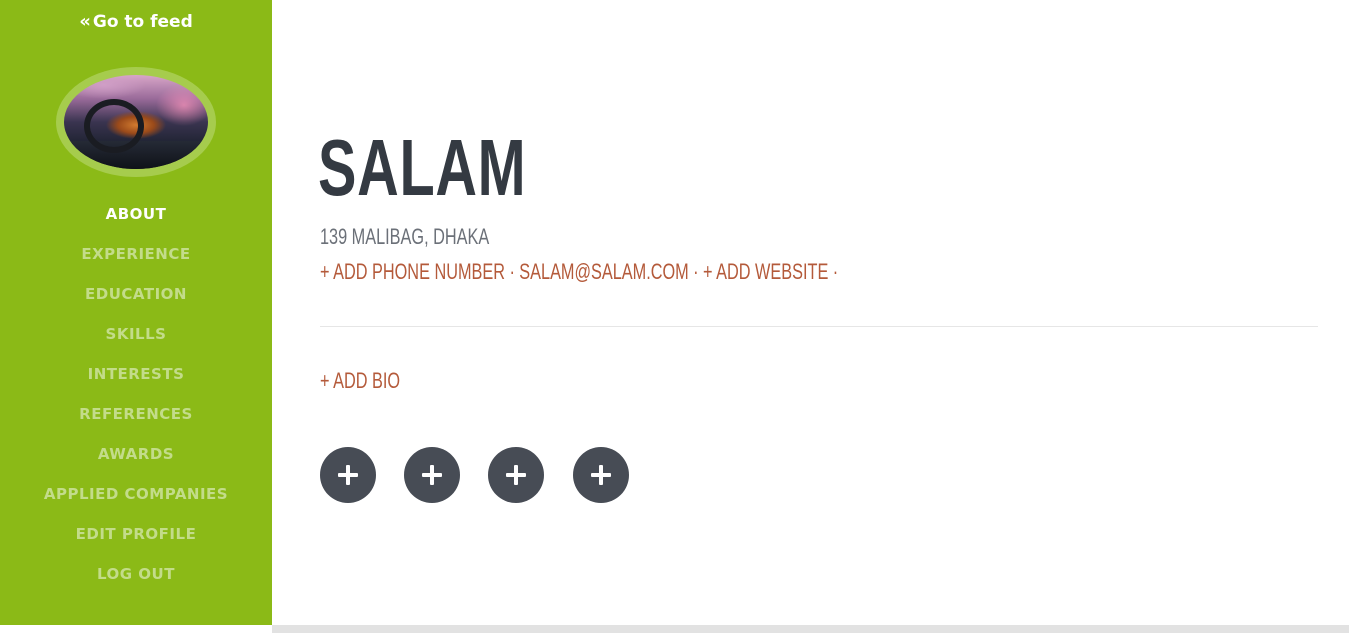  What do you see at coordinates (136, 544) in the screenshot?
I see `sidebar-item-edit-profile: EDIT PROFILE` at bounding box center [136, 544].